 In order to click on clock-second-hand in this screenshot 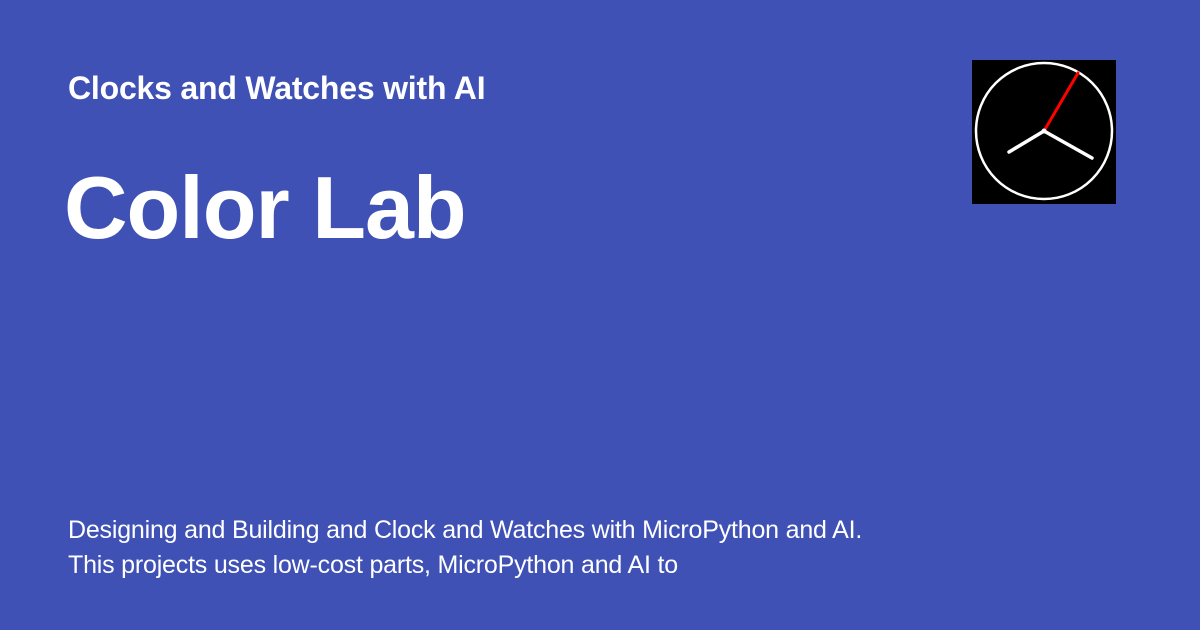, I will do `click(1061, 102)`.